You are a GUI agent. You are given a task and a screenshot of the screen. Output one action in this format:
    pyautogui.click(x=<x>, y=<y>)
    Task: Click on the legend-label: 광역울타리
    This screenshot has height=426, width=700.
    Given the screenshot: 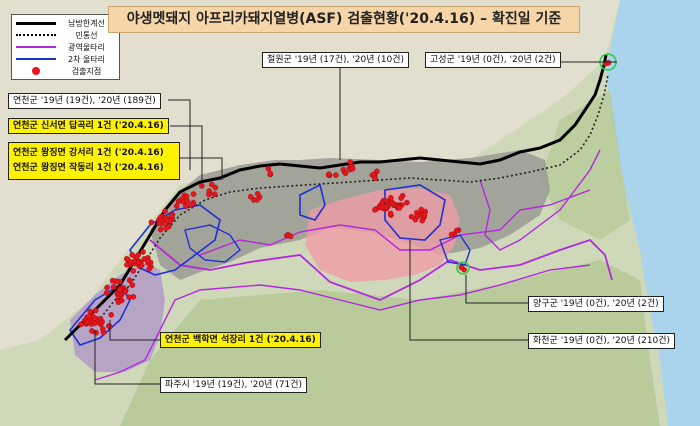 What is the action you would take?
    pyautogui.click(x=86, y=47)
    